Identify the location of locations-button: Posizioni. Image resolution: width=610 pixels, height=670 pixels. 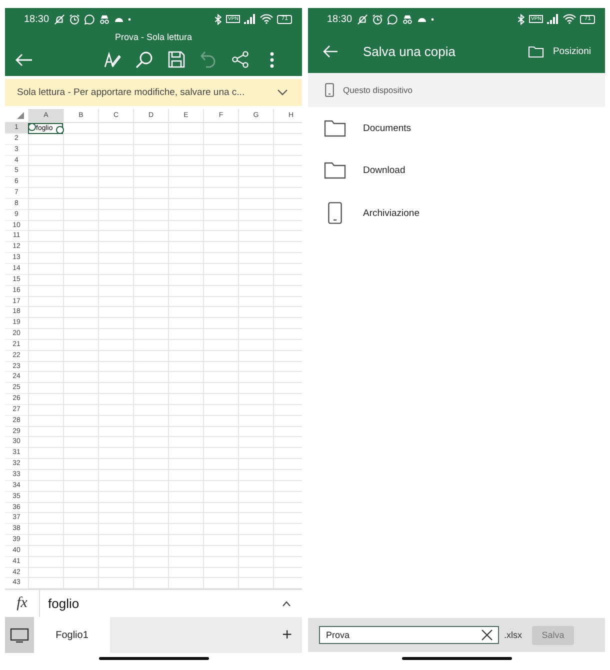
(559, 52).